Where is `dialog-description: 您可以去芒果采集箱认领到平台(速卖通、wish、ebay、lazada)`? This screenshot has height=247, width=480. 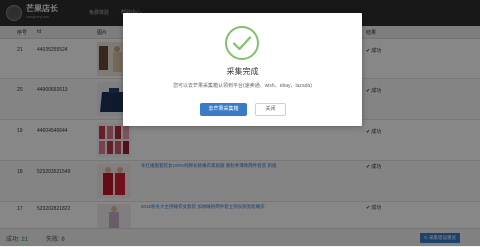
dialog-description: 您可以去芒果采集箱认领到平台(速卖通、wish、ebay、lazada) is located at coordinates (242, 86).